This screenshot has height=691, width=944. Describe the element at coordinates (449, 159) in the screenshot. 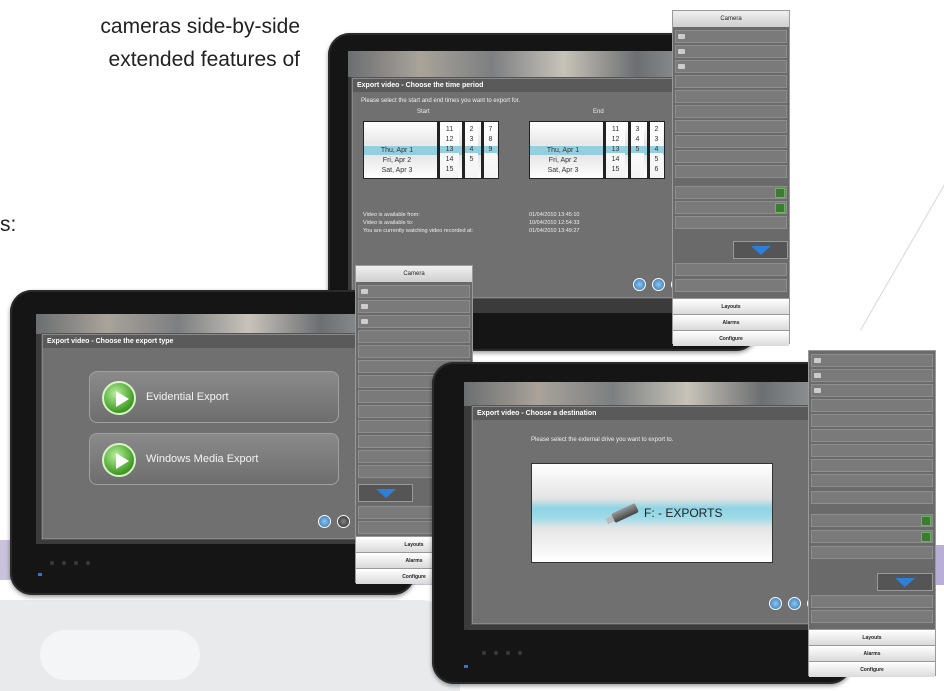

I see `picker-hour: 14` at that location.